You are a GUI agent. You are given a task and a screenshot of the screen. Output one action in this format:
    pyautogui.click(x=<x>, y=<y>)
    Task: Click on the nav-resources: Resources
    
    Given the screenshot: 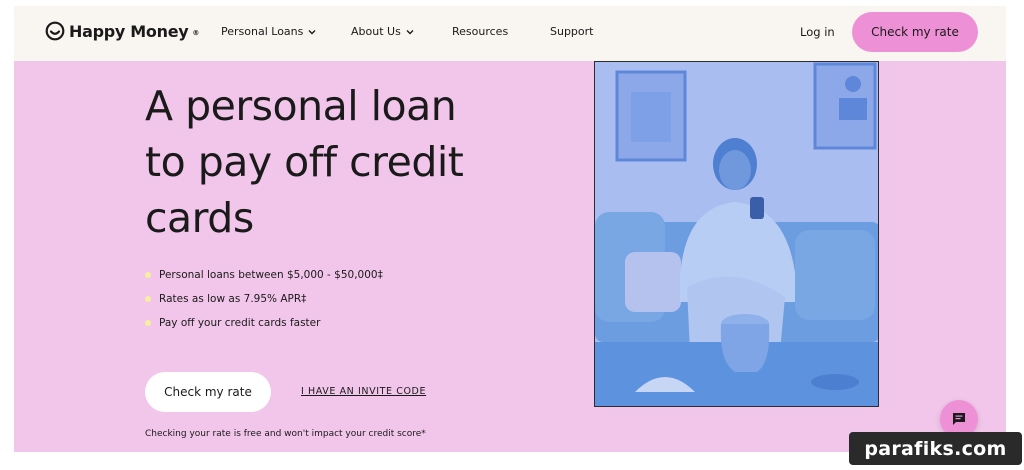 What is the action you would take?
    pyautogui.click(x=480, y=31)
    